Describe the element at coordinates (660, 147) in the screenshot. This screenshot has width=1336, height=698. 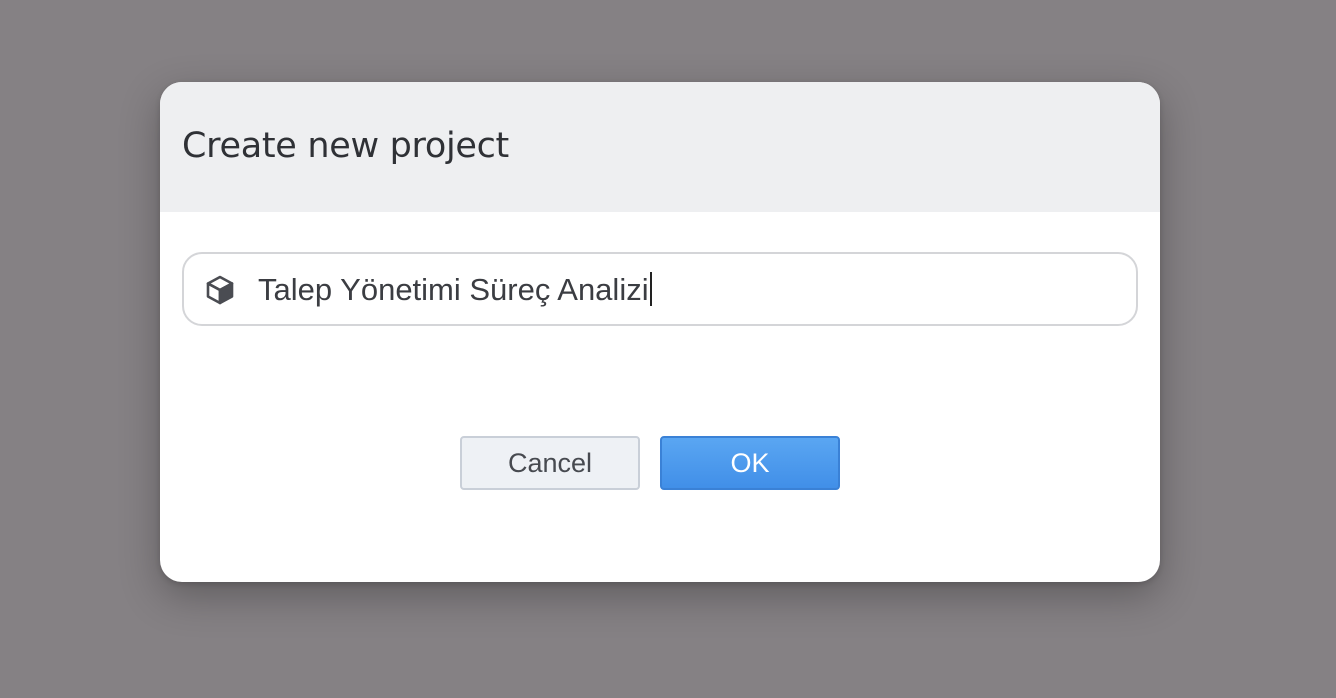
I see `dialog-header: Create new project` at that location.